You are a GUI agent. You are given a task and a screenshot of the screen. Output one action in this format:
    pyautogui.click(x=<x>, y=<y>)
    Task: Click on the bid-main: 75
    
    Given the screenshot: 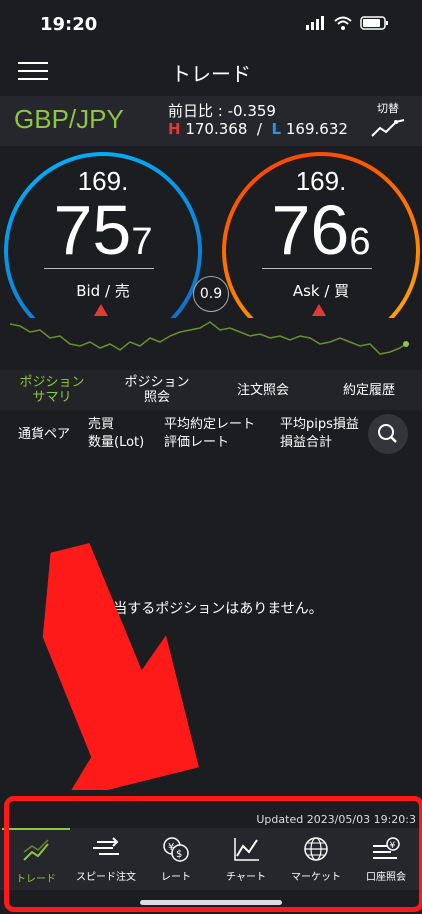 What is the action you would take?
    pyautogui.click(x=92, y=230)
    